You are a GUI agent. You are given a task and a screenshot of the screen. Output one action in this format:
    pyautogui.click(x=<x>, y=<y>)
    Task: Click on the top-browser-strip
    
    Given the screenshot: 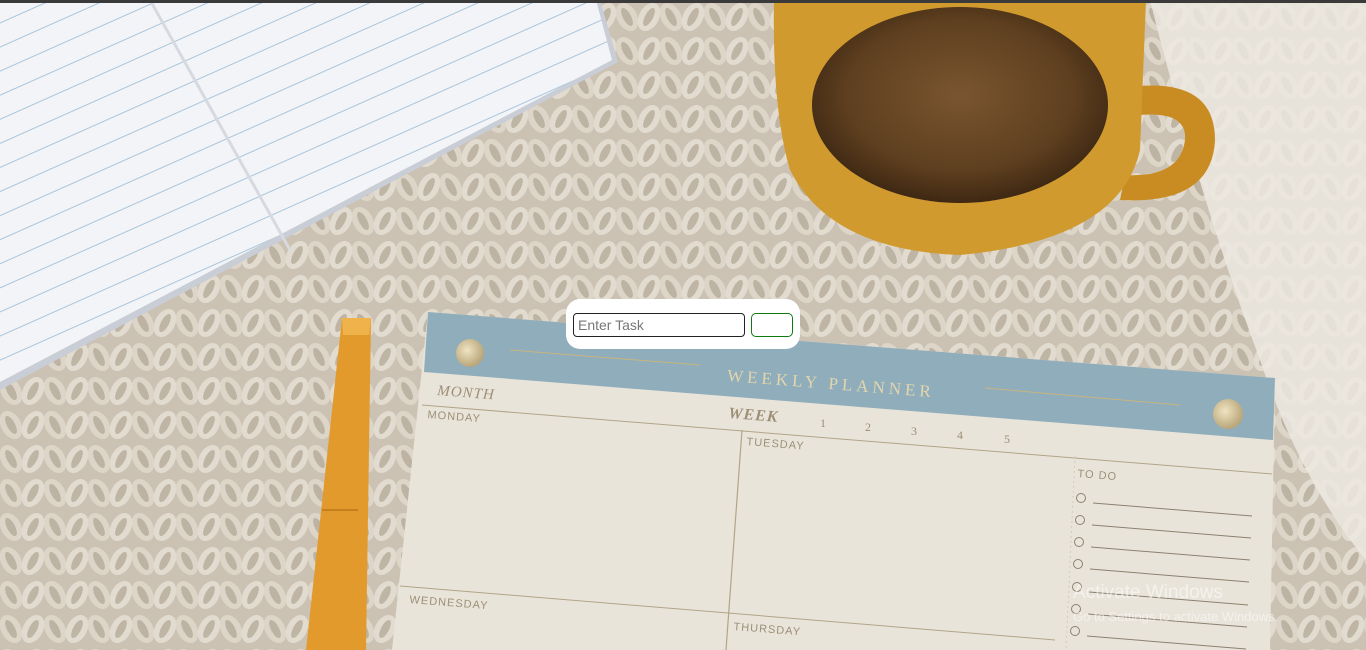 What is the action you would take?
    pyautogui.click(x=683, y=1)
    